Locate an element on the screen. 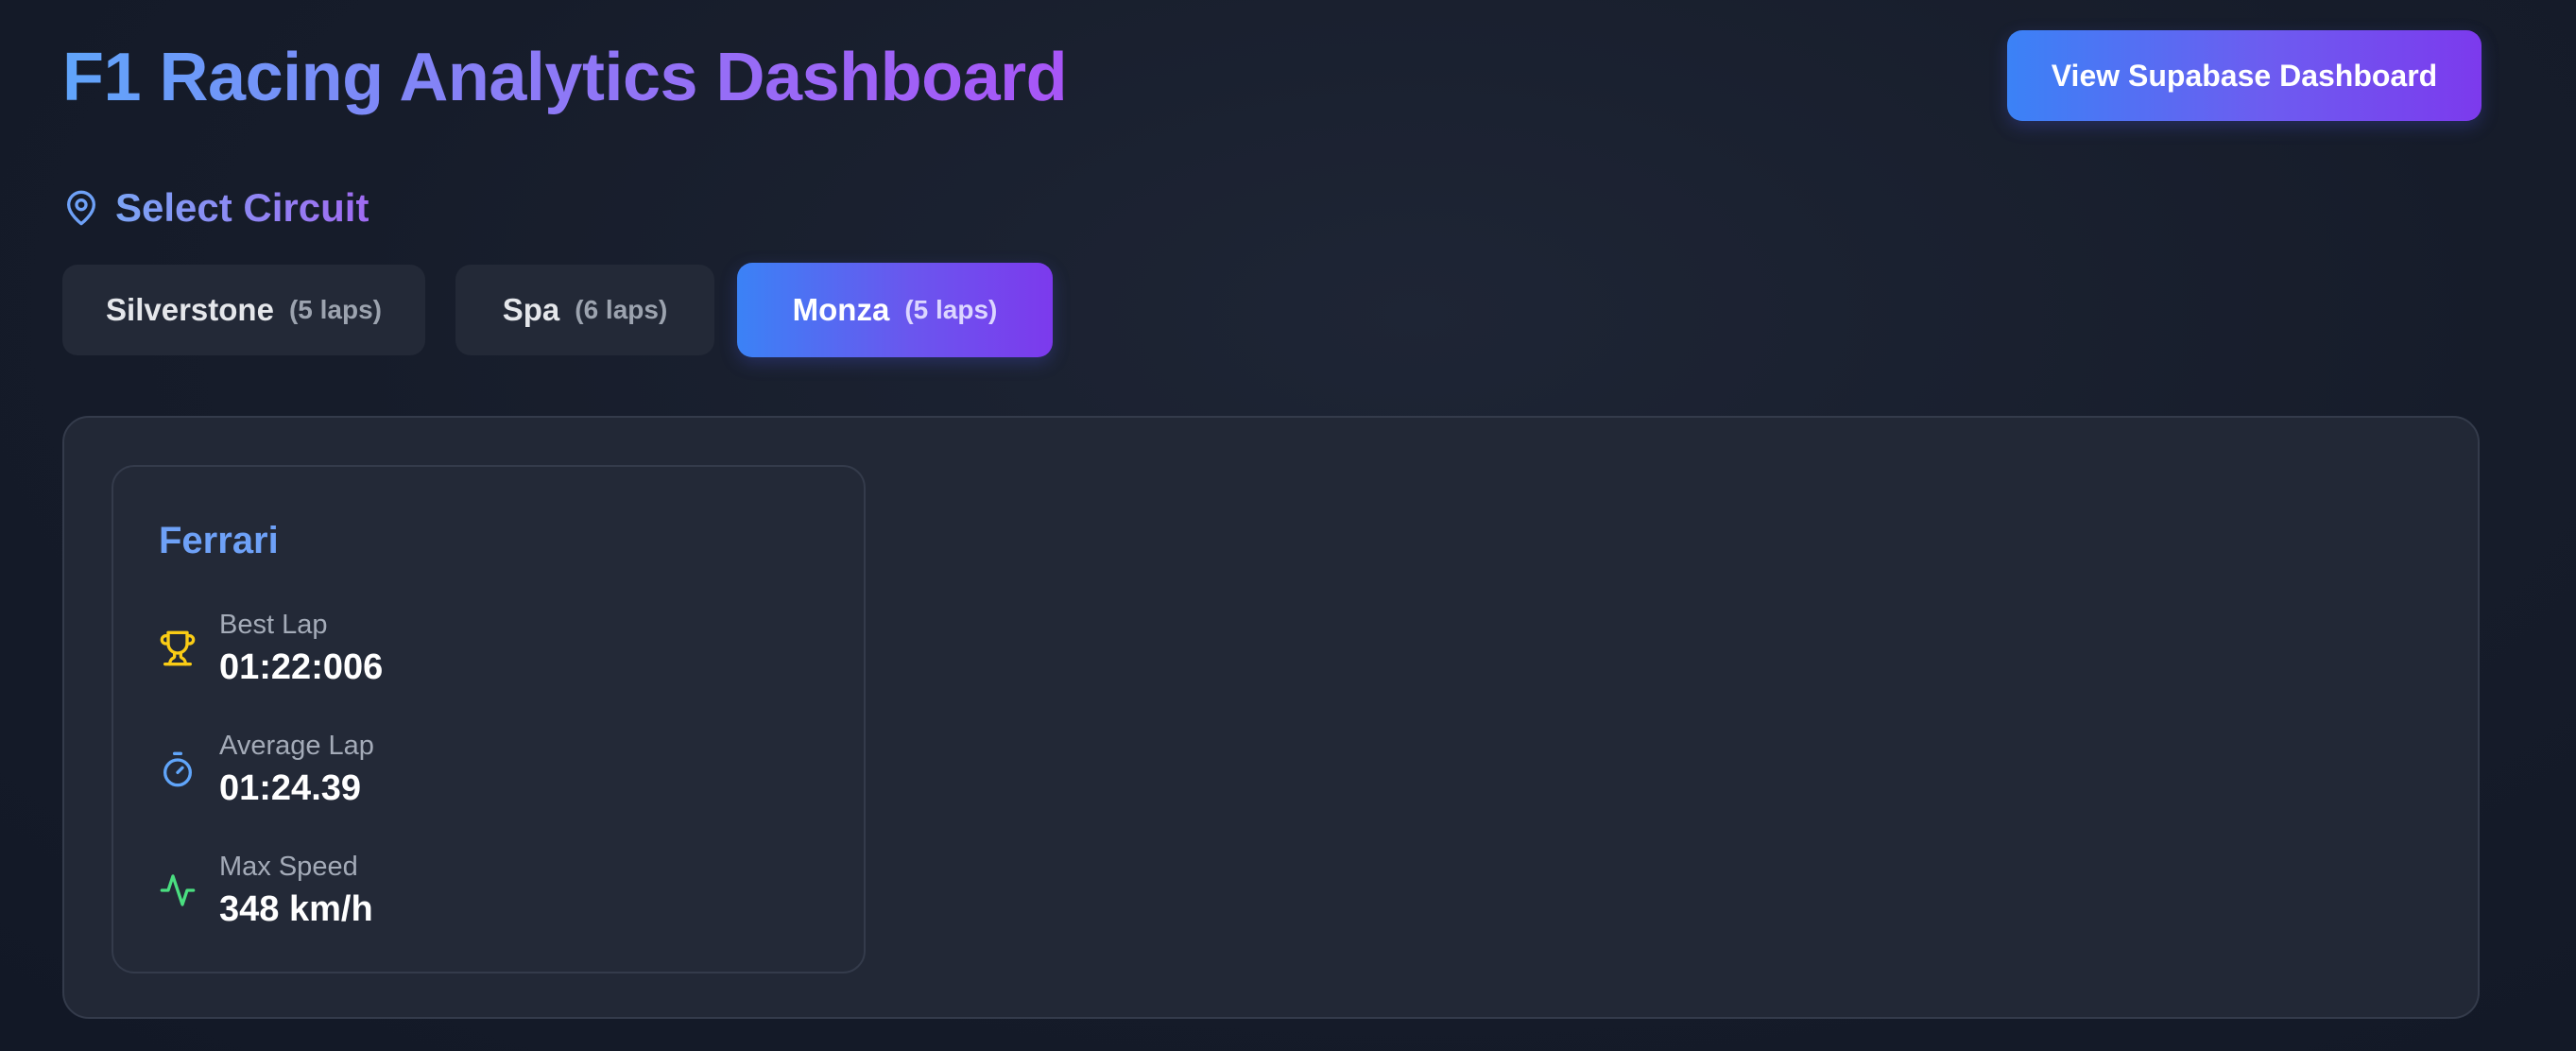 This screenshot has width=2576, height=1051. average-lap-stat: Average Lap 01:24.39 is located at coordinates (266, 769).